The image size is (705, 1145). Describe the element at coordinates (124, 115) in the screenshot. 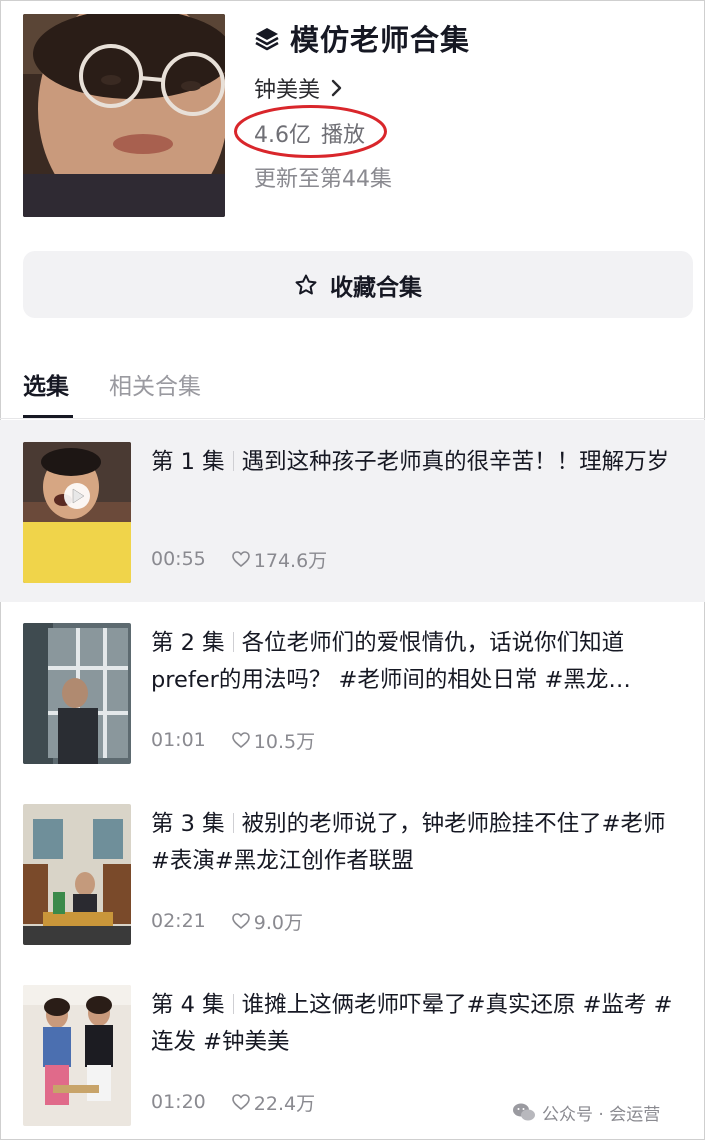

I see `collection-cover-image` at that location.